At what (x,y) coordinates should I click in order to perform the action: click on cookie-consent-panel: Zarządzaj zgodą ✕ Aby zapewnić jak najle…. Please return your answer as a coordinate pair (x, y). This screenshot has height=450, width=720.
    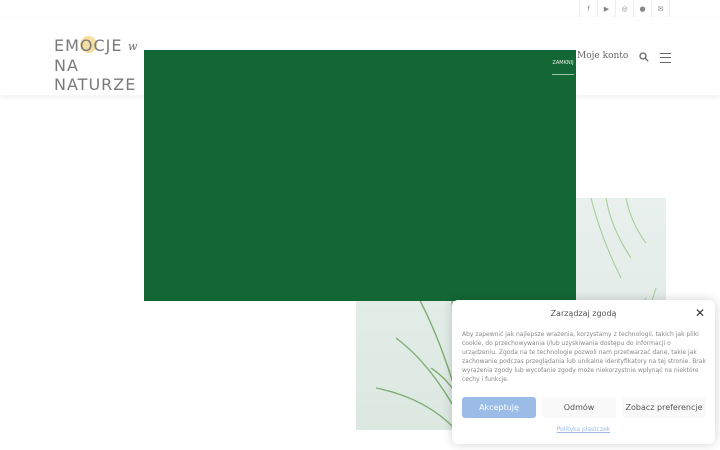
    Looking at the image, I should click on (583, 372).